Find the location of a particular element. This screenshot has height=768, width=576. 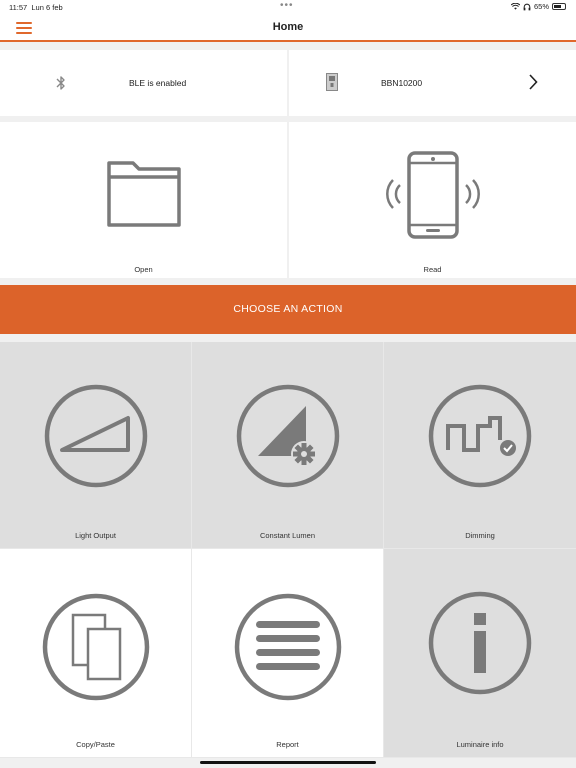

open-button: Open is located at coordinates (143, 200).